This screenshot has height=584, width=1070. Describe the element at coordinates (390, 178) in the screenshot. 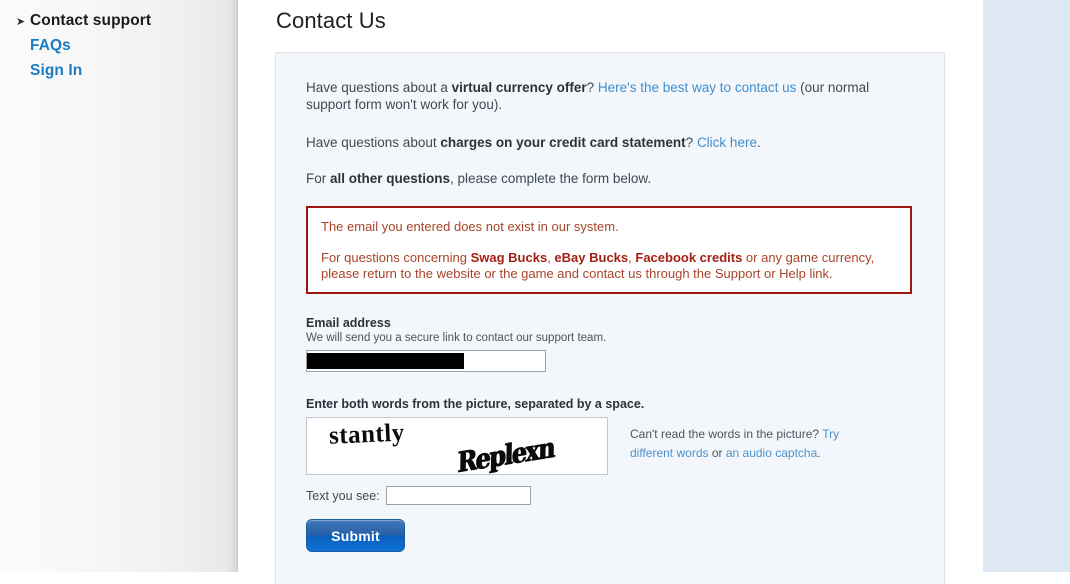

I see `intro-emphasis: all other questions` at that location.